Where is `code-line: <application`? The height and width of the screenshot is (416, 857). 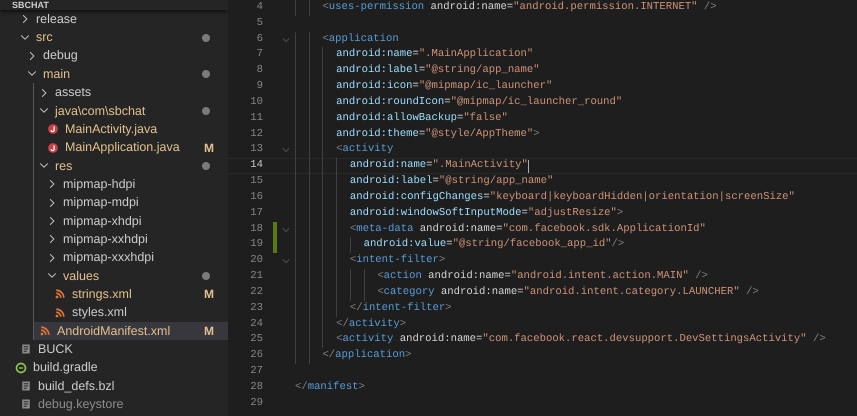 code-line: <application is located at coordinates (360, 39).